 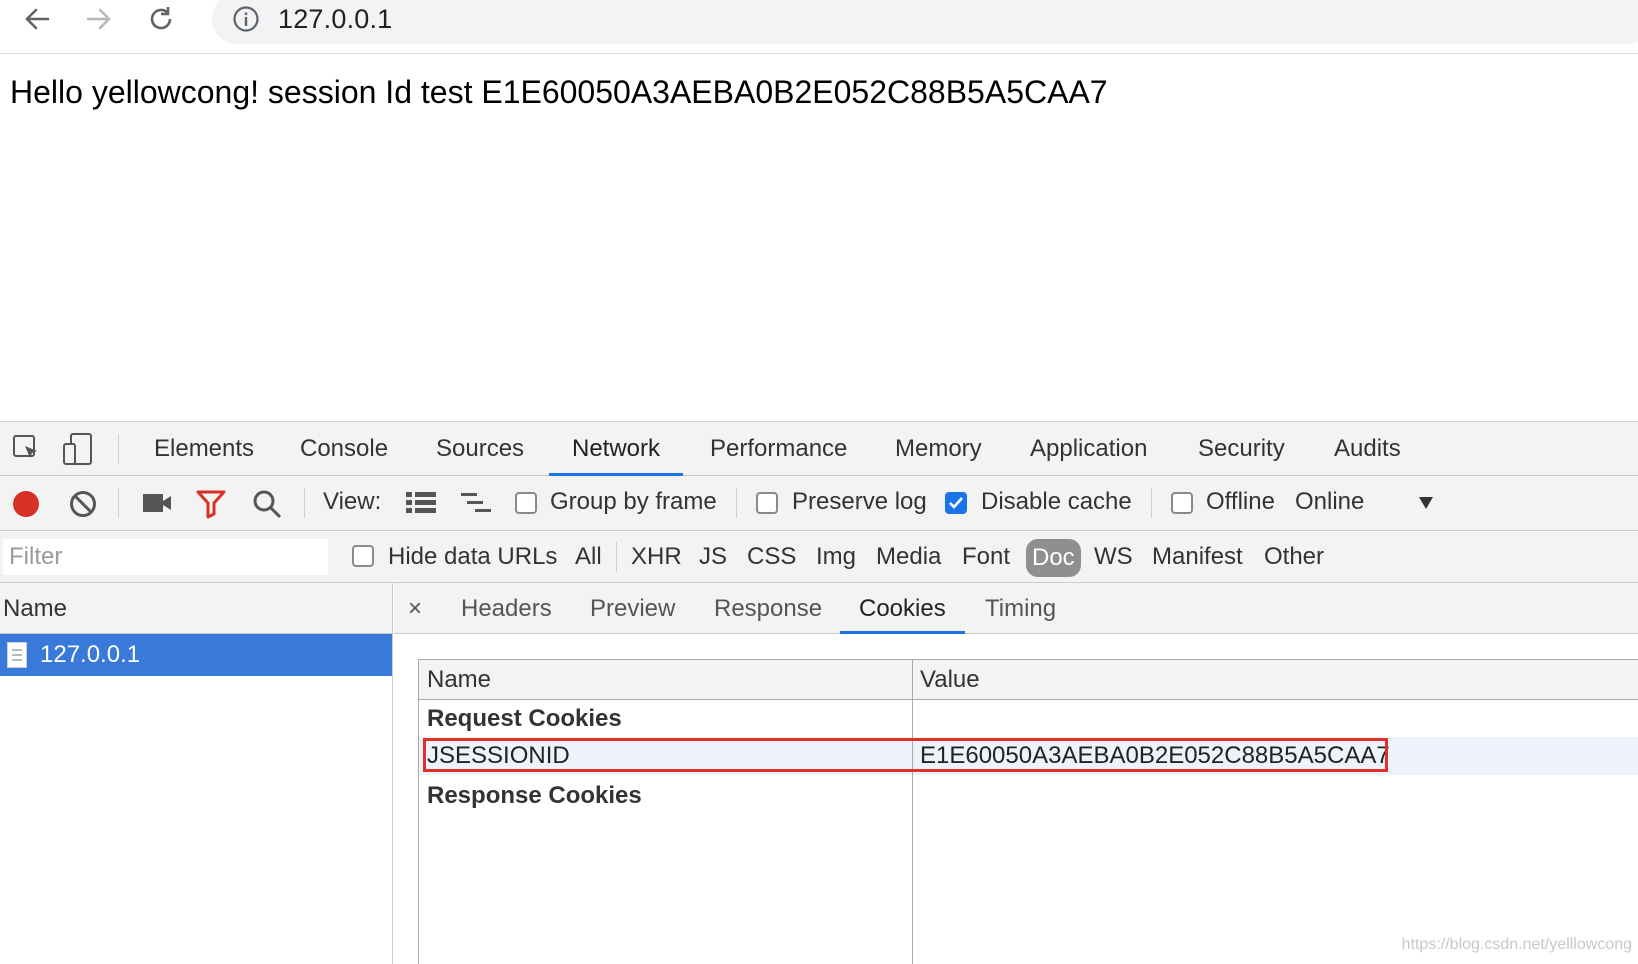 I want to click on group-by-frame-label: Group by frame, so click(x=633, y=501).